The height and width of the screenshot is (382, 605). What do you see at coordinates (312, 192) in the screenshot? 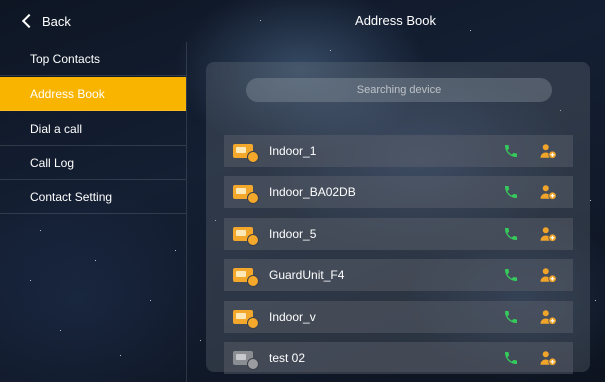
I see `device-name: Indoor_BA02DB` at bounding box center [312, 192].